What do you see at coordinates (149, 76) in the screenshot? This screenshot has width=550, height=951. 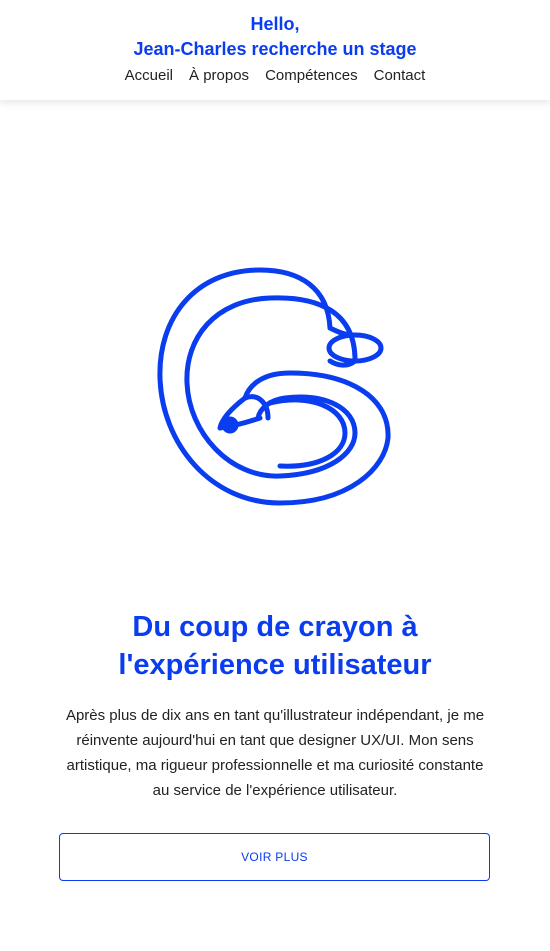 I see `nav-item-accueil: Accueil` at bounding box center [149, 76].